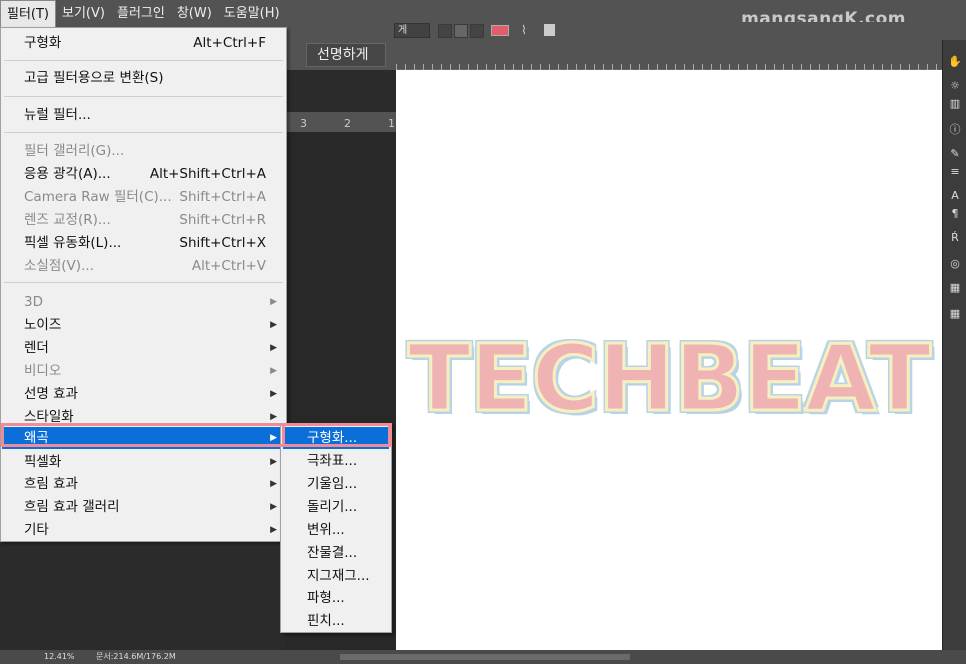  Describe the element at coordinates (500, 30) in the screenshot. I see `text-color-swatch` at that location.